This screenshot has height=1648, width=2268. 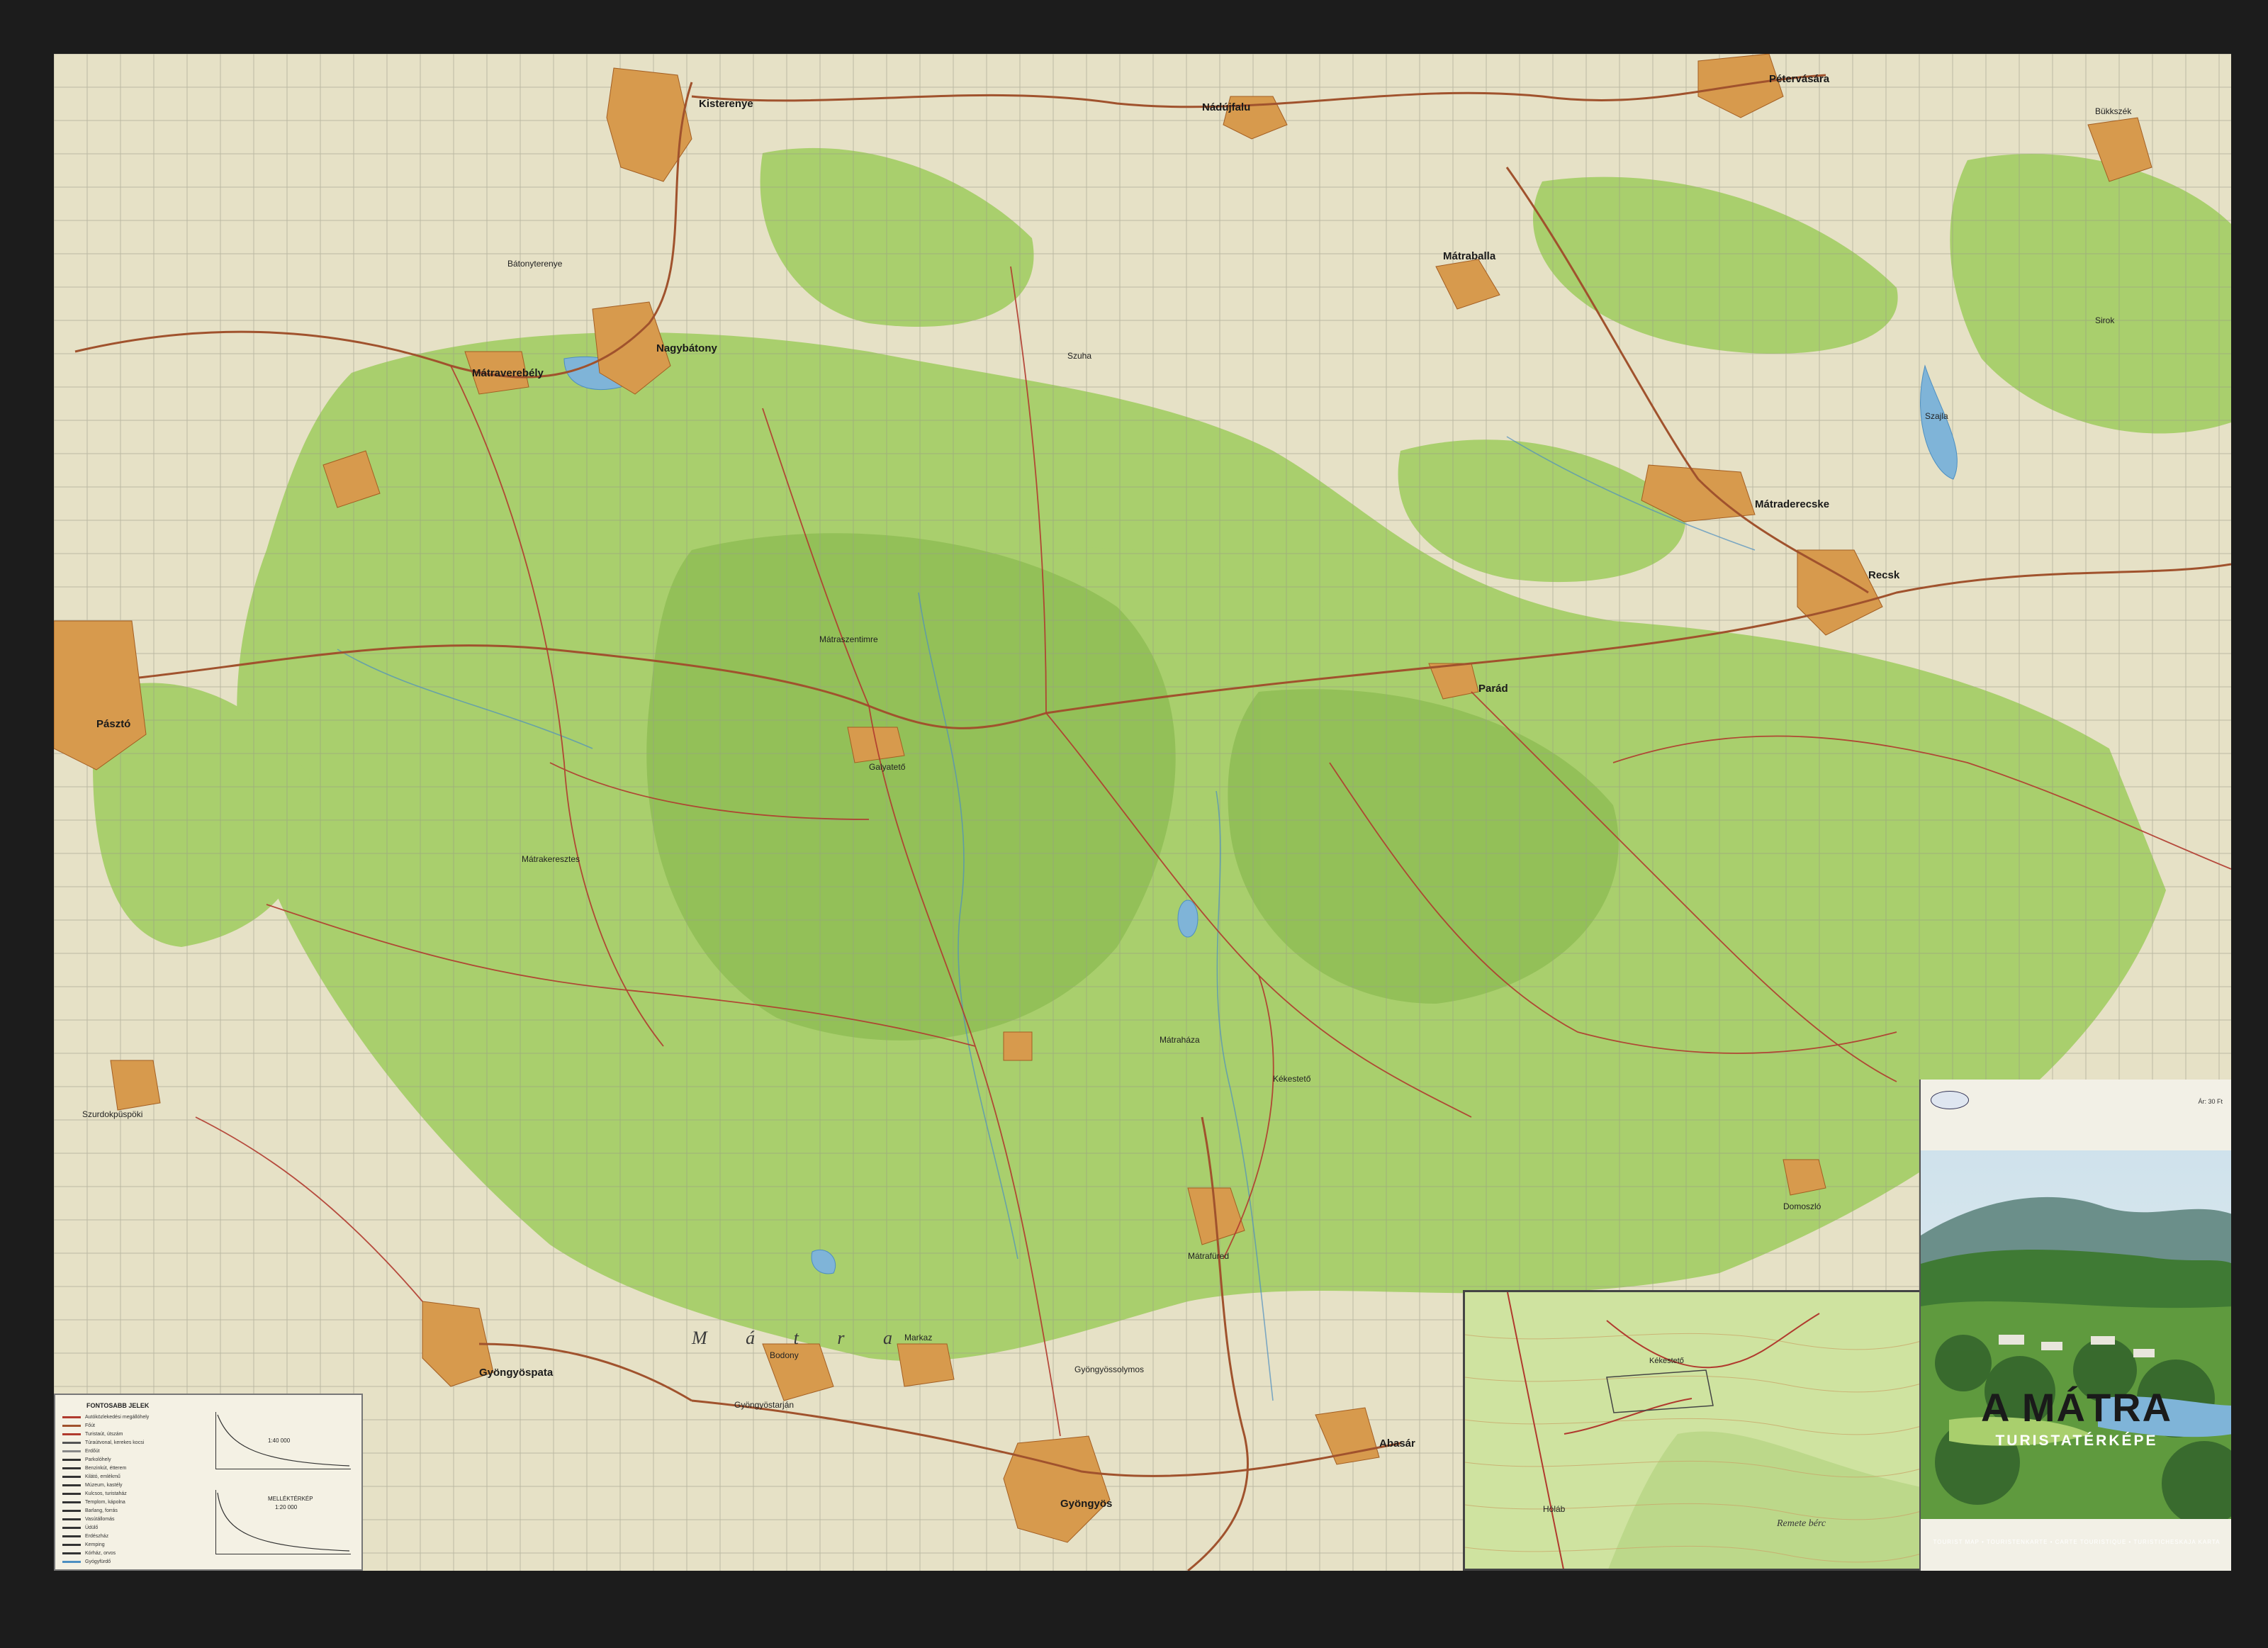 I want to click on town-label: Szajla, so click(x=1936, y=416).